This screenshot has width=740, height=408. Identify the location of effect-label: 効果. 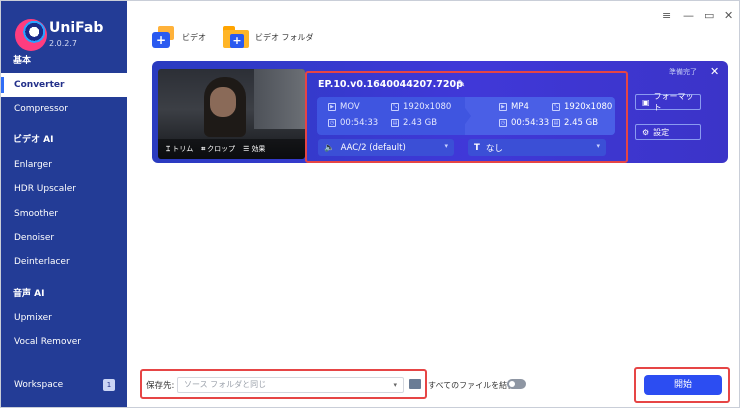
(258, 149).